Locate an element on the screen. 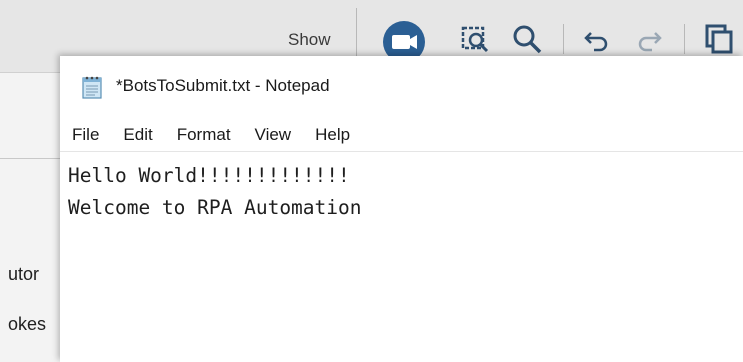 The width and height of the screenshot is (743, 362). background-divider is located at coordinates (30, 158).